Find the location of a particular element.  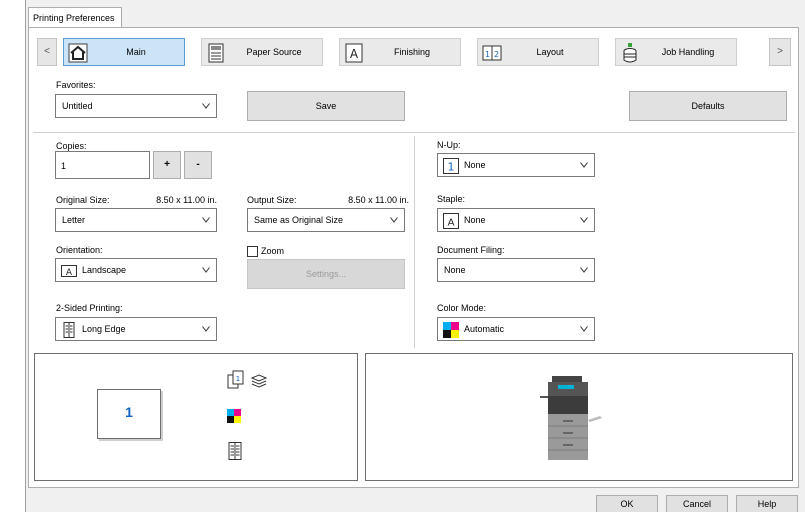

paper-source-icon is located at coordinates (216, 53).